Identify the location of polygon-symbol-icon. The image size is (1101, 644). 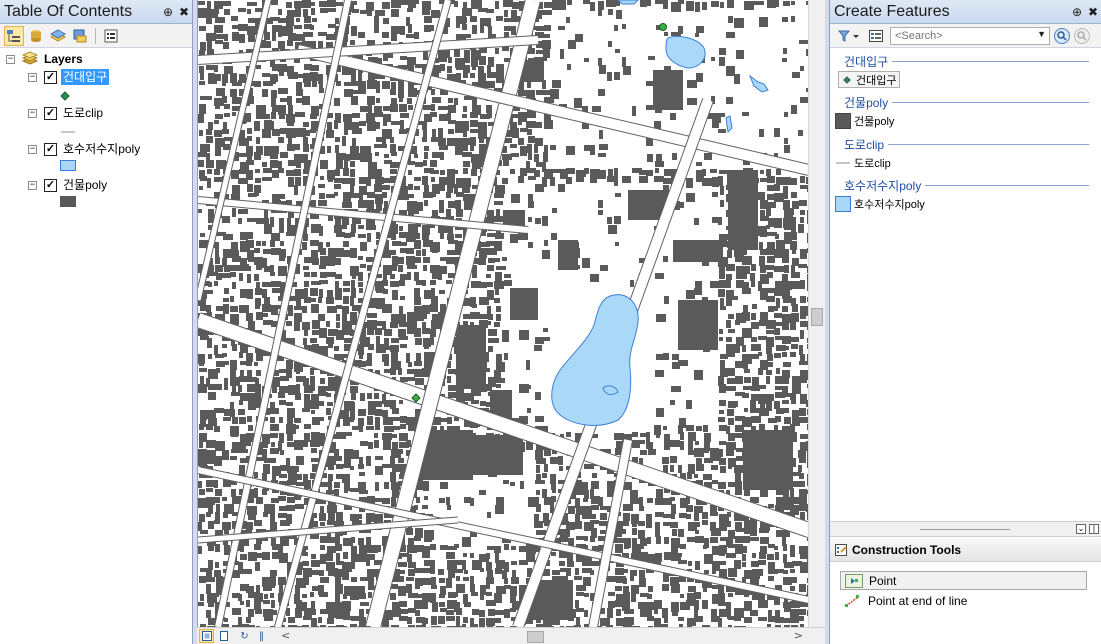
(843, 120).